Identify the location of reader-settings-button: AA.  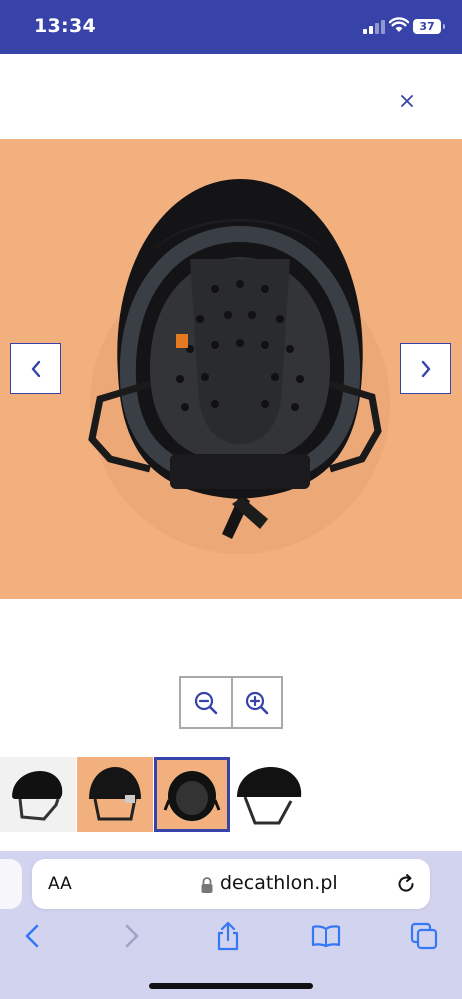
(60, 884).